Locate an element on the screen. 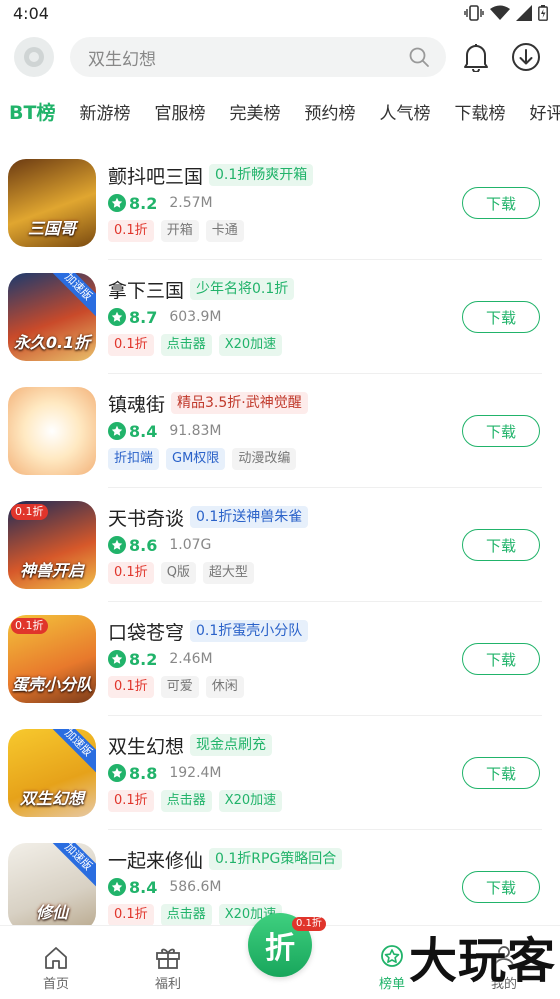 Image resolution: width=560 pixels, height=999 pixels. search-icon is located at coordinates (419, 57).